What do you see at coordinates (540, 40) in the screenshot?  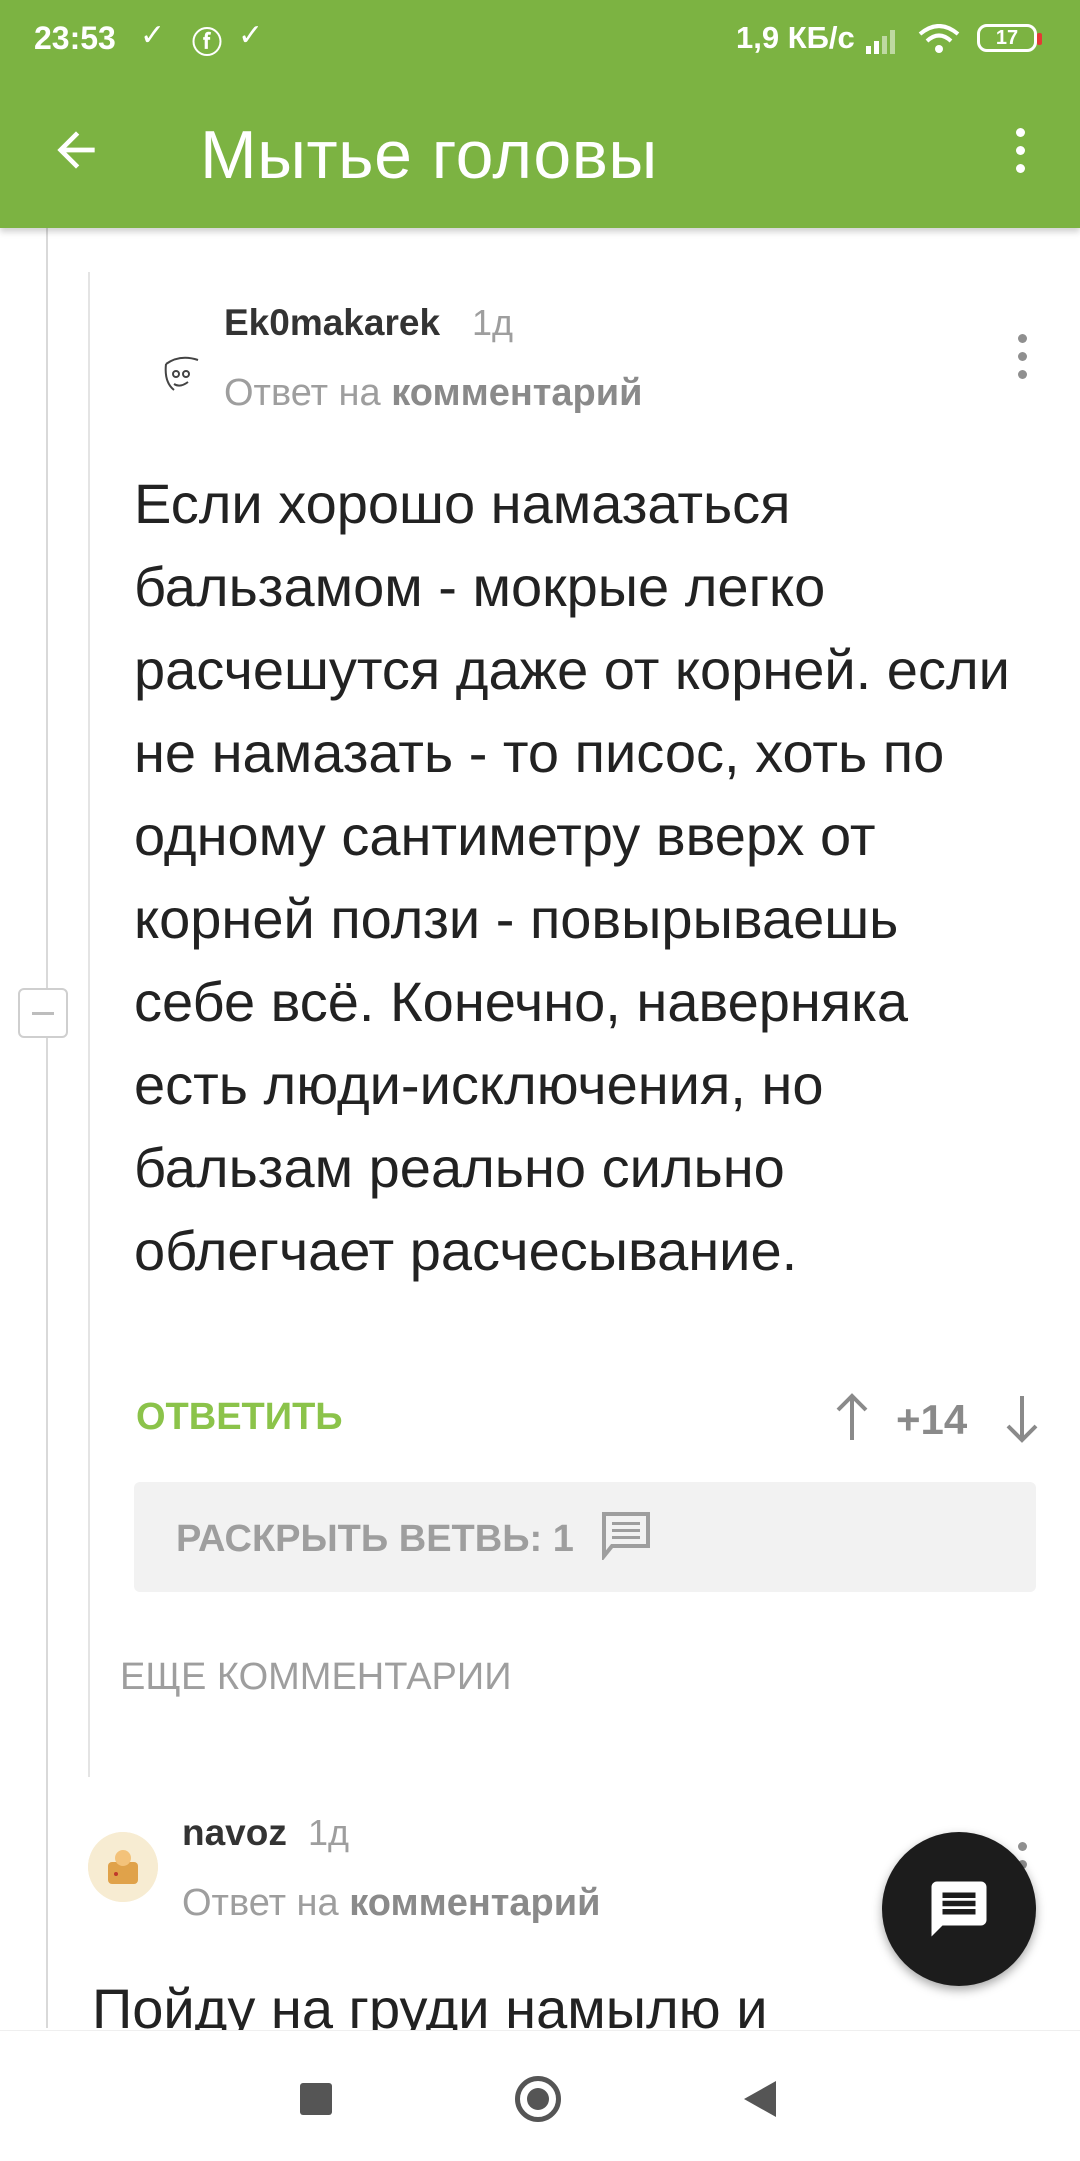 I see `status-bar: 23:53 ✓ ⓕ ✓ 1,9 КБ/с 17` at bounding box center [540, 40].